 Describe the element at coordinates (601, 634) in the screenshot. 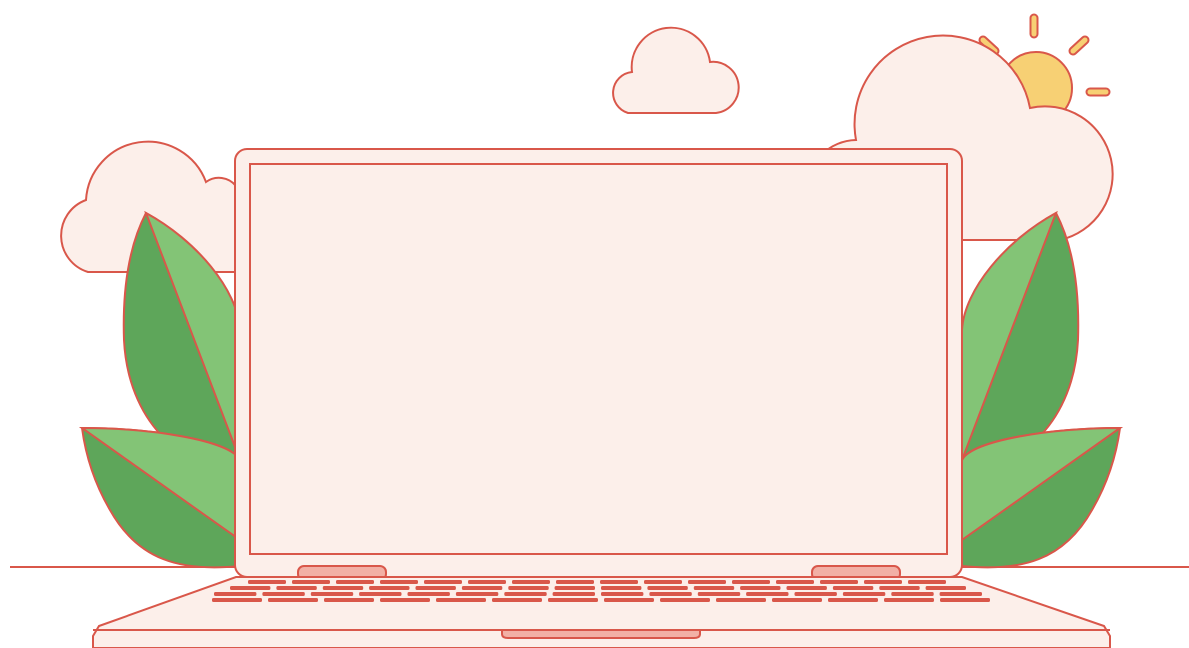

I see `laptop-trackpad-notch` at that location.